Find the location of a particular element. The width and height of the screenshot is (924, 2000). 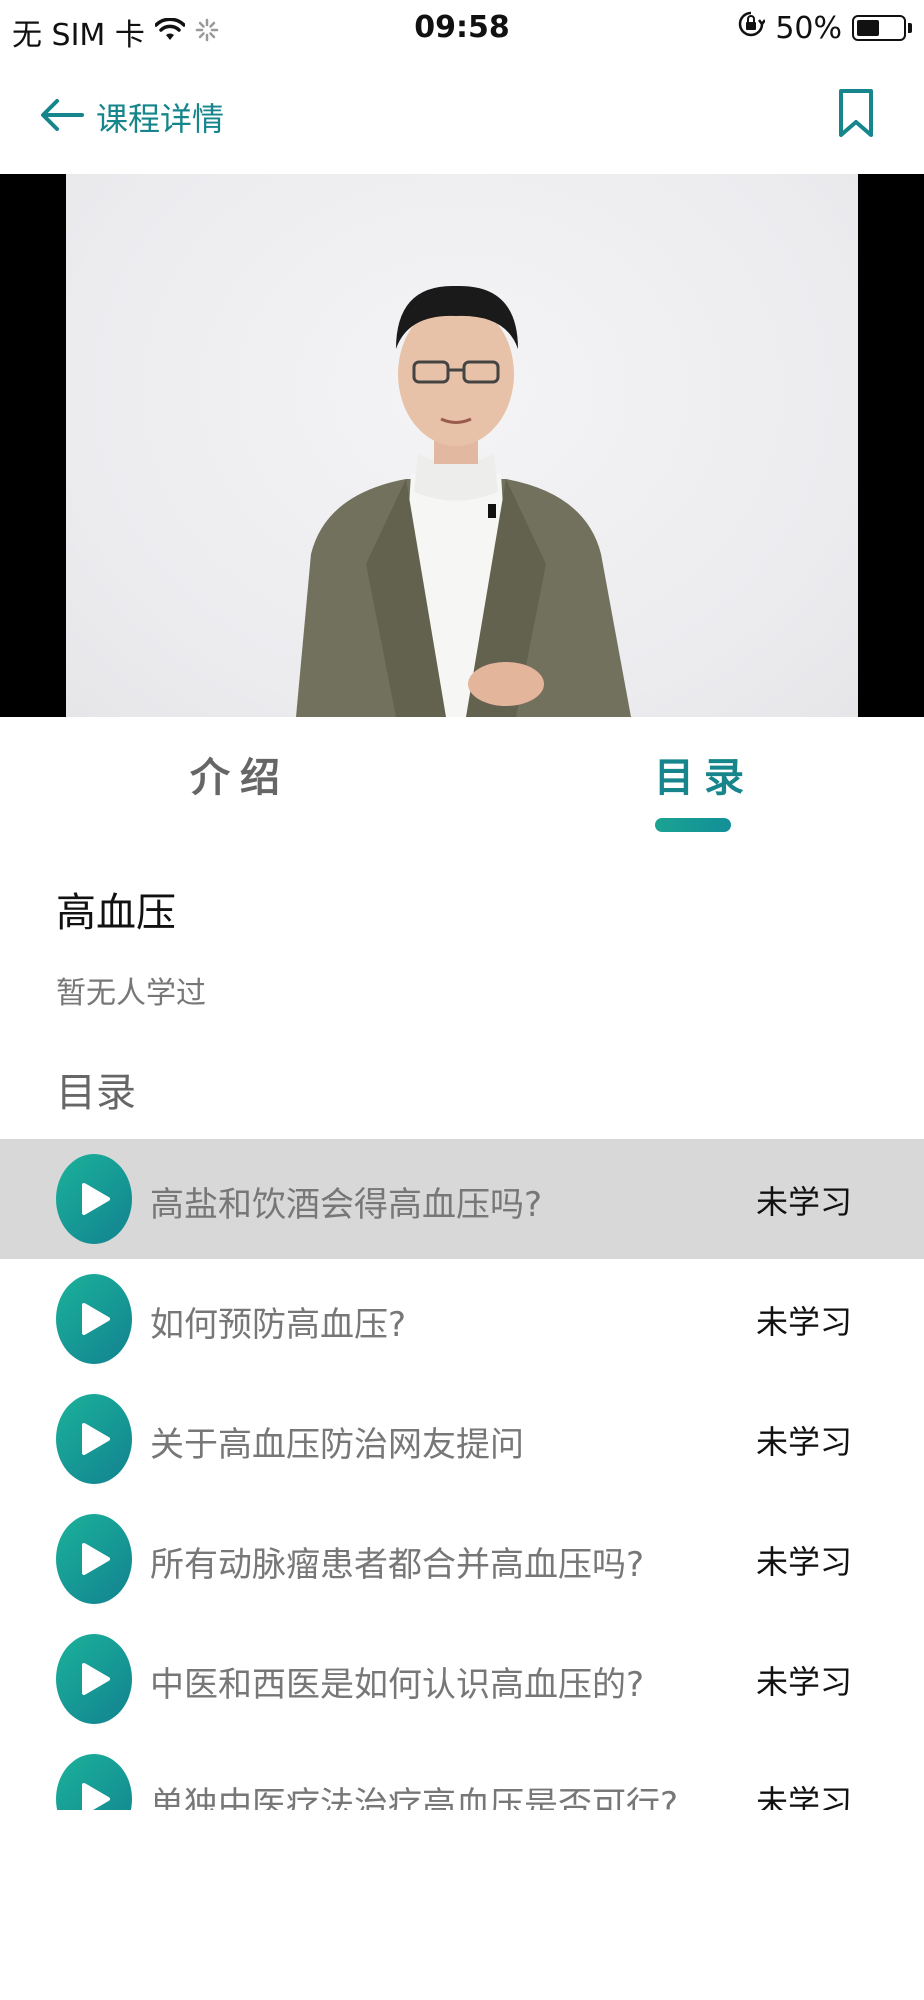

battery-icon is located at coordinates (879, 28).